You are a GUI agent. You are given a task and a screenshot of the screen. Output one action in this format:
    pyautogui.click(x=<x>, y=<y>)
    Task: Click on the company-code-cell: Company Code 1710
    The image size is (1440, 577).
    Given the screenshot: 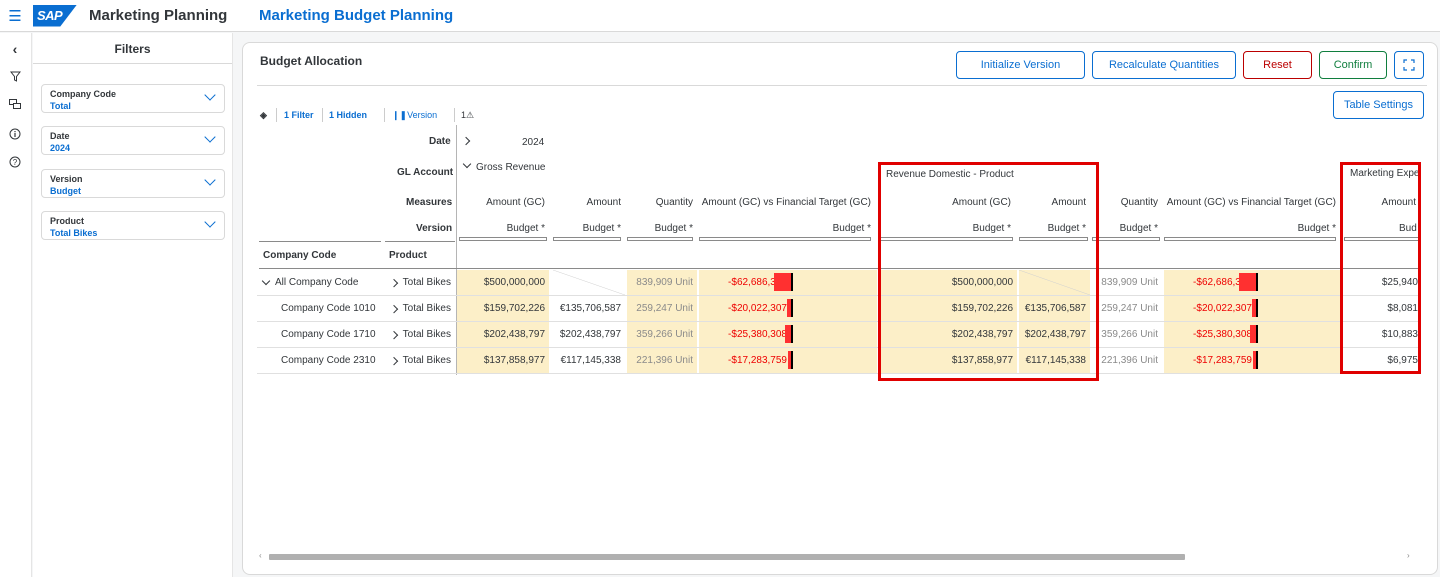 What is the action you would take?
    pyautogui.click(x=337, y=334)
    